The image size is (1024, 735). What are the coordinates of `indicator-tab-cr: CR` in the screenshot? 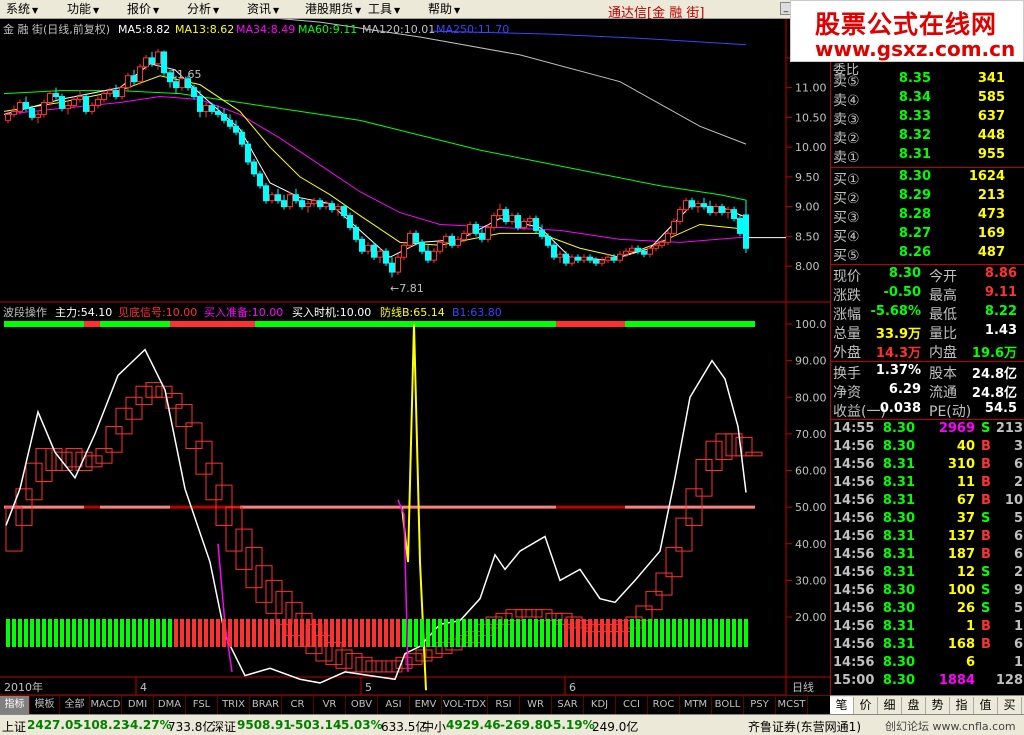 It's located at (298, 705).